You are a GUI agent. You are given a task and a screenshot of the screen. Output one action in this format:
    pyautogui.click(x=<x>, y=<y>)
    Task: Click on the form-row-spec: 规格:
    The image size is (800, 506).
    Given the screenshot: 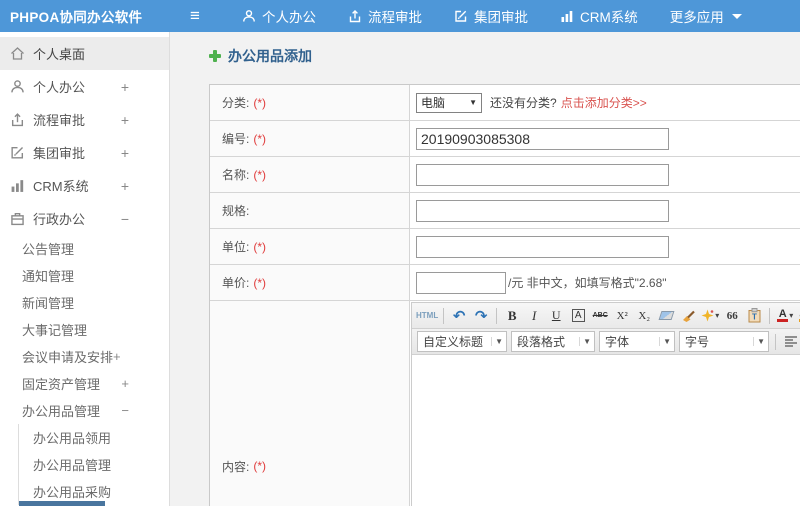 What is the action you would take?
    pyautogui.click(x=505, y=211)
    